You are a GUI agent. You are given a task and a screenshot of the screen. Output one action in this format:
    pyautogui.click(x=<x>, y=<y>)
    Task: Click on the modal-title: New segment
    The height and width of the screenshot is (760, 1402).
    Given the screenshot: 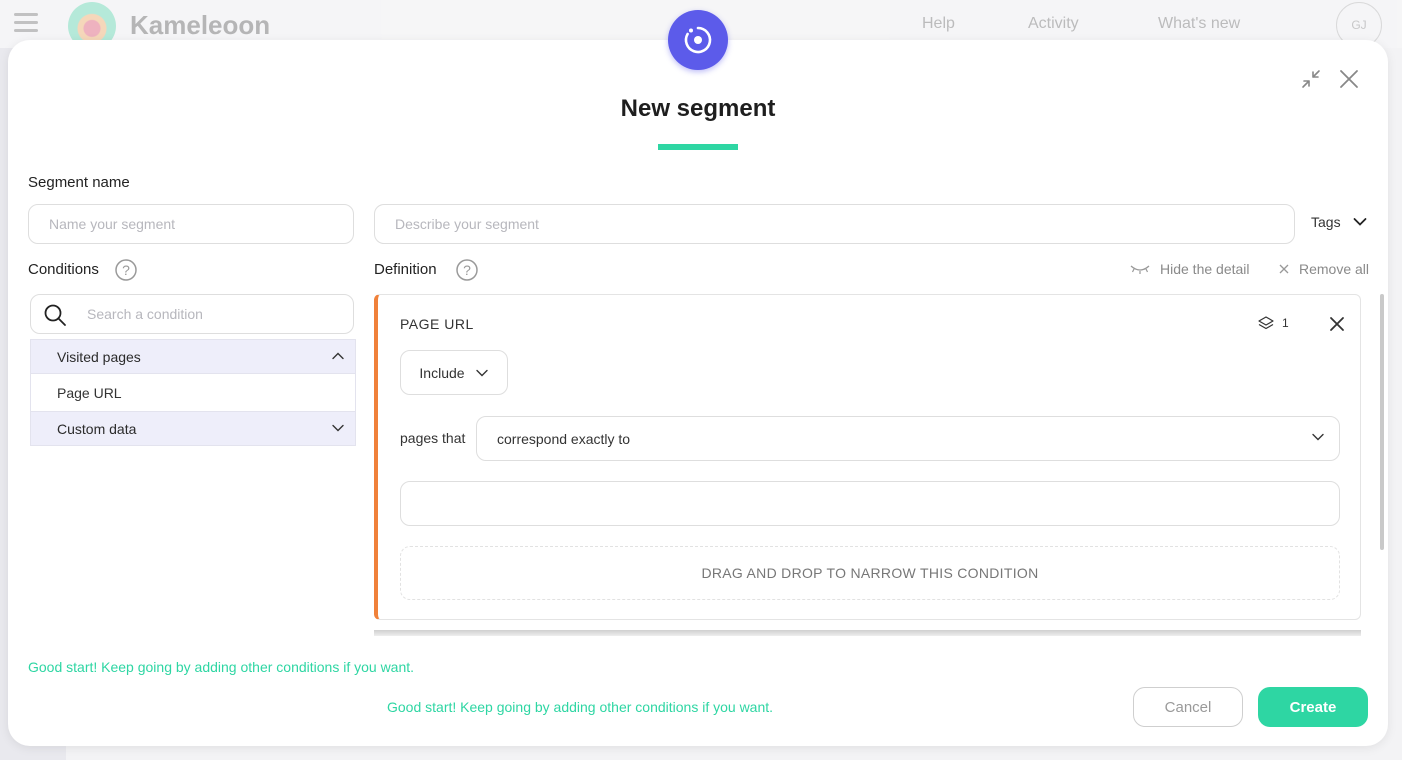 What is the action you would take?
    pyautogui.click(x=698, y=108)
    